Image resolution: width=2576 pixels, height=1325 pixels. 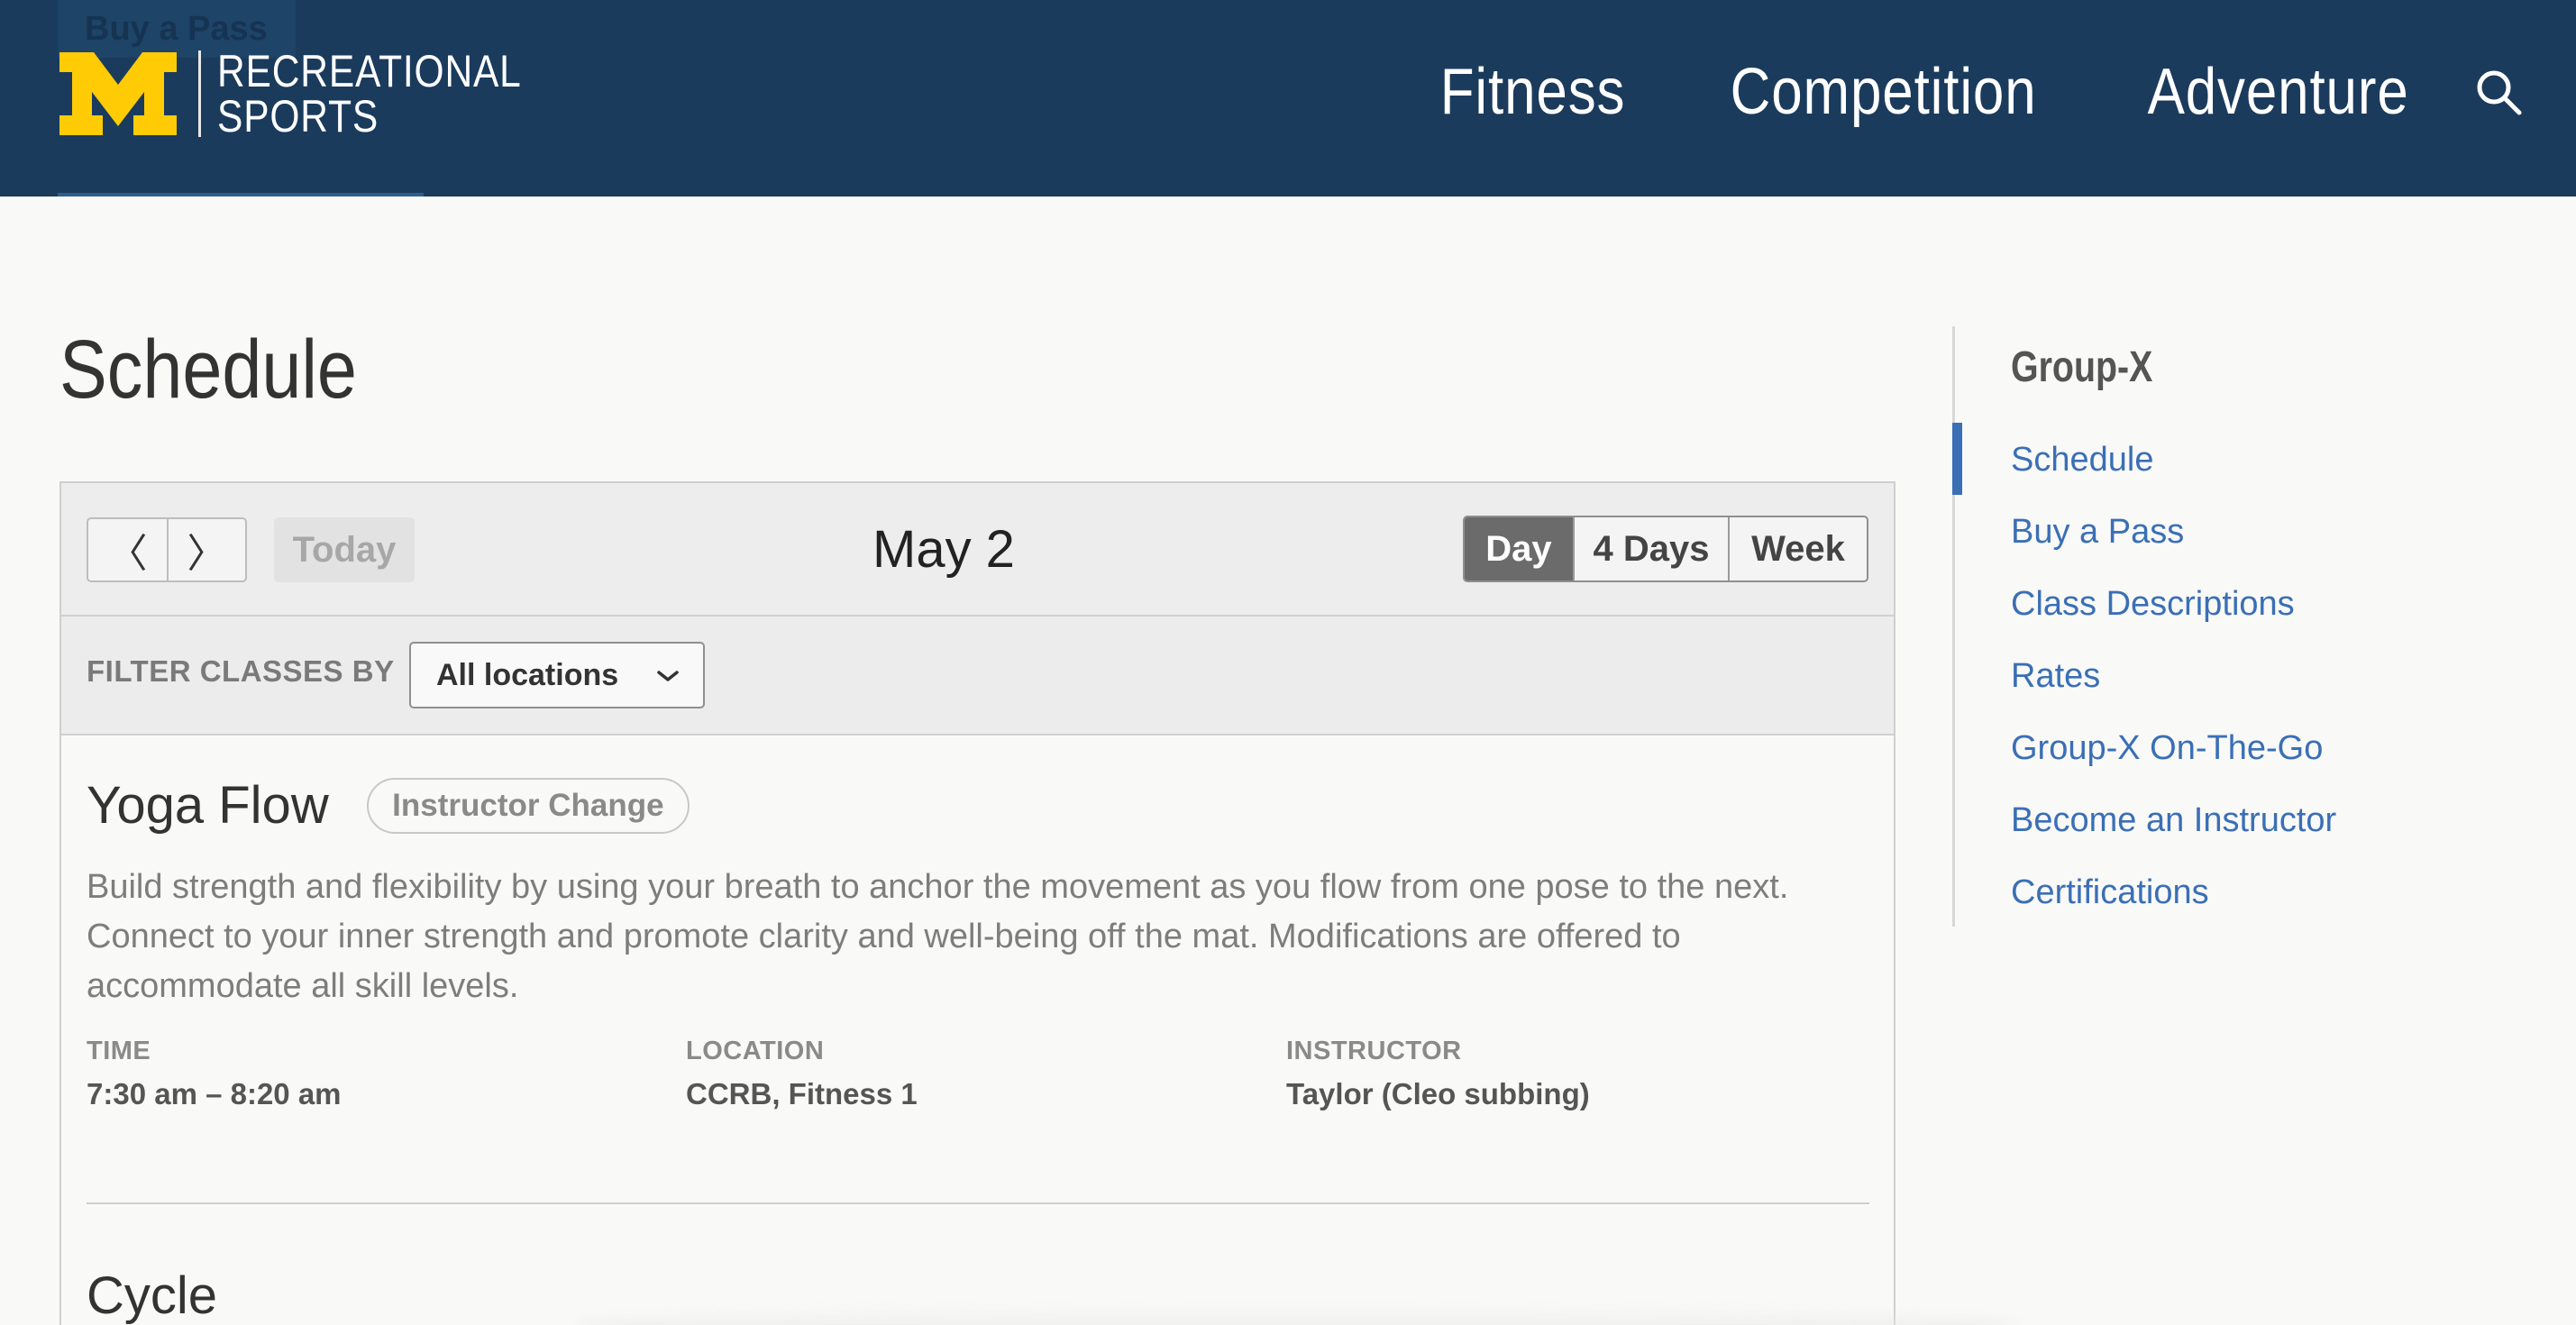 What do you see at coordinates (152, 1295) in the screenshot?
I see `class-title: Cycle` at bounding box center [152, 1295].